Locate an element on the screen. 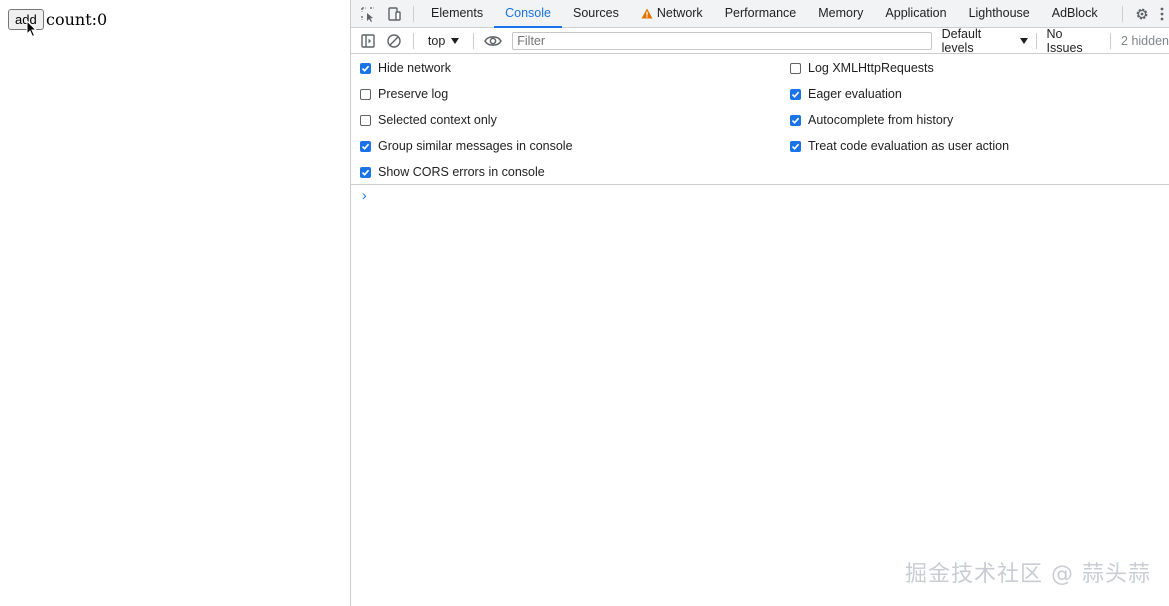  tab-label: Sources is located at coordinates (595, 13).